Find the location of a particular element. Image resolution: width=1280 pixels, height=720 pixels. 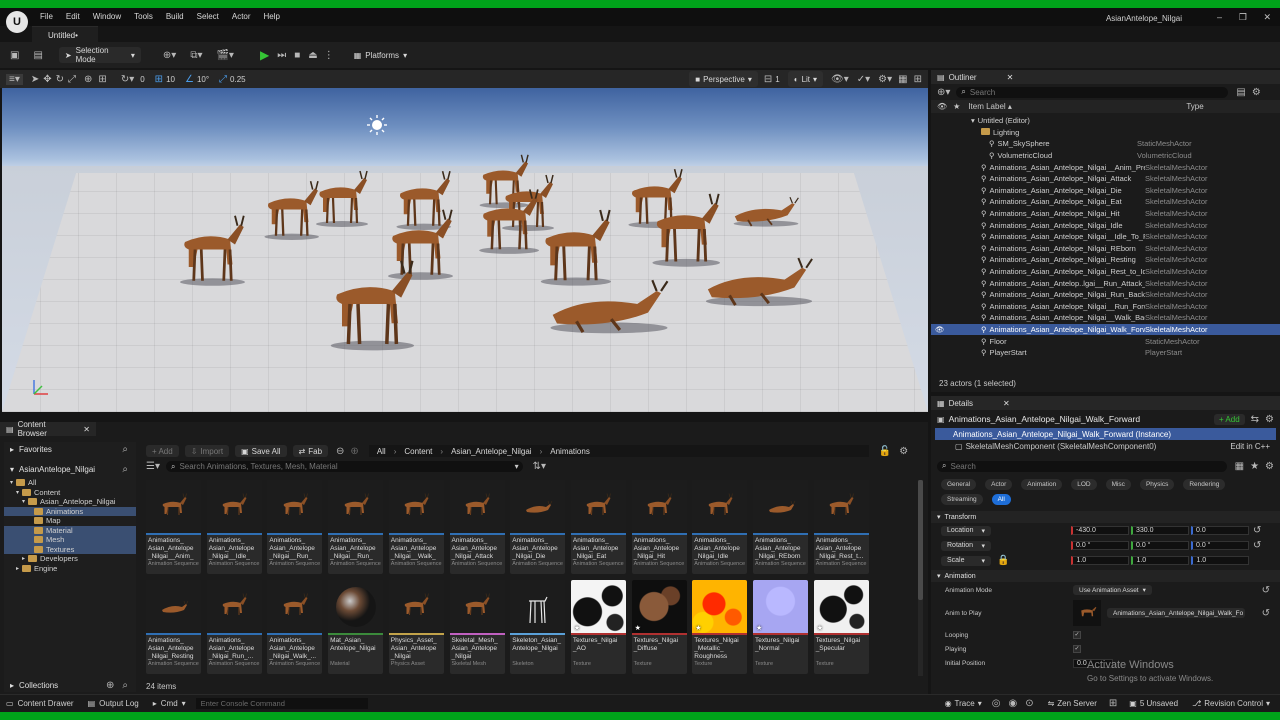

folder-add-icon: ▤ is located at coordinates (1240, 92).